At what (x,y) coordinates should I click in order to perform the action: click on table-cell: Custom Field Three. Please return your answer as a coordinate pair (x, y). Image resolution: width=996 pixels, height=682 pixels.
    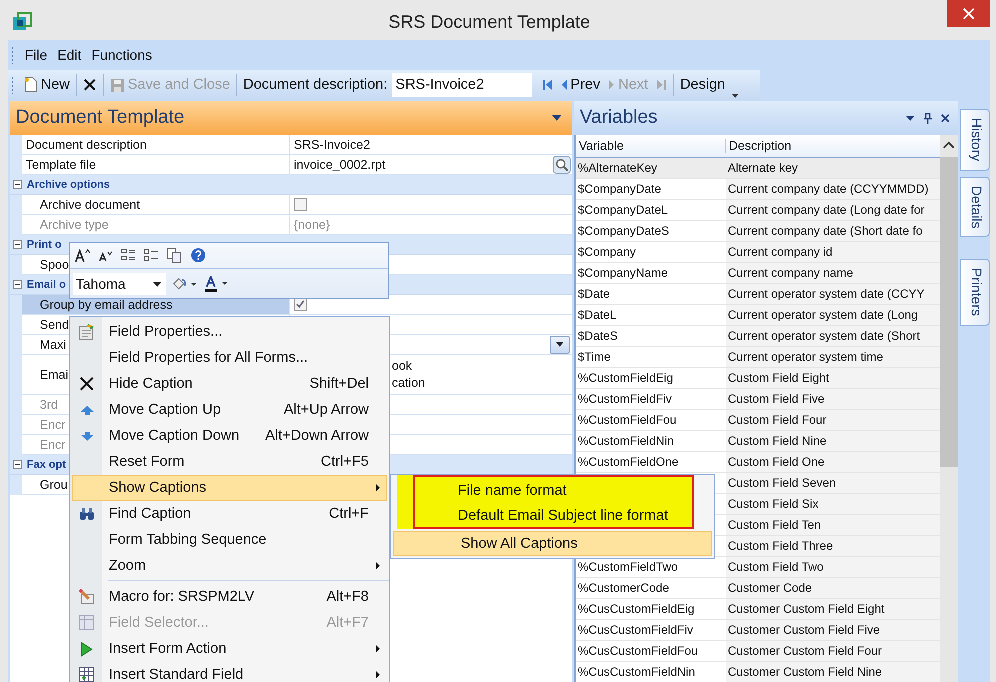
    Looking at the image, I should click on (781, 546).